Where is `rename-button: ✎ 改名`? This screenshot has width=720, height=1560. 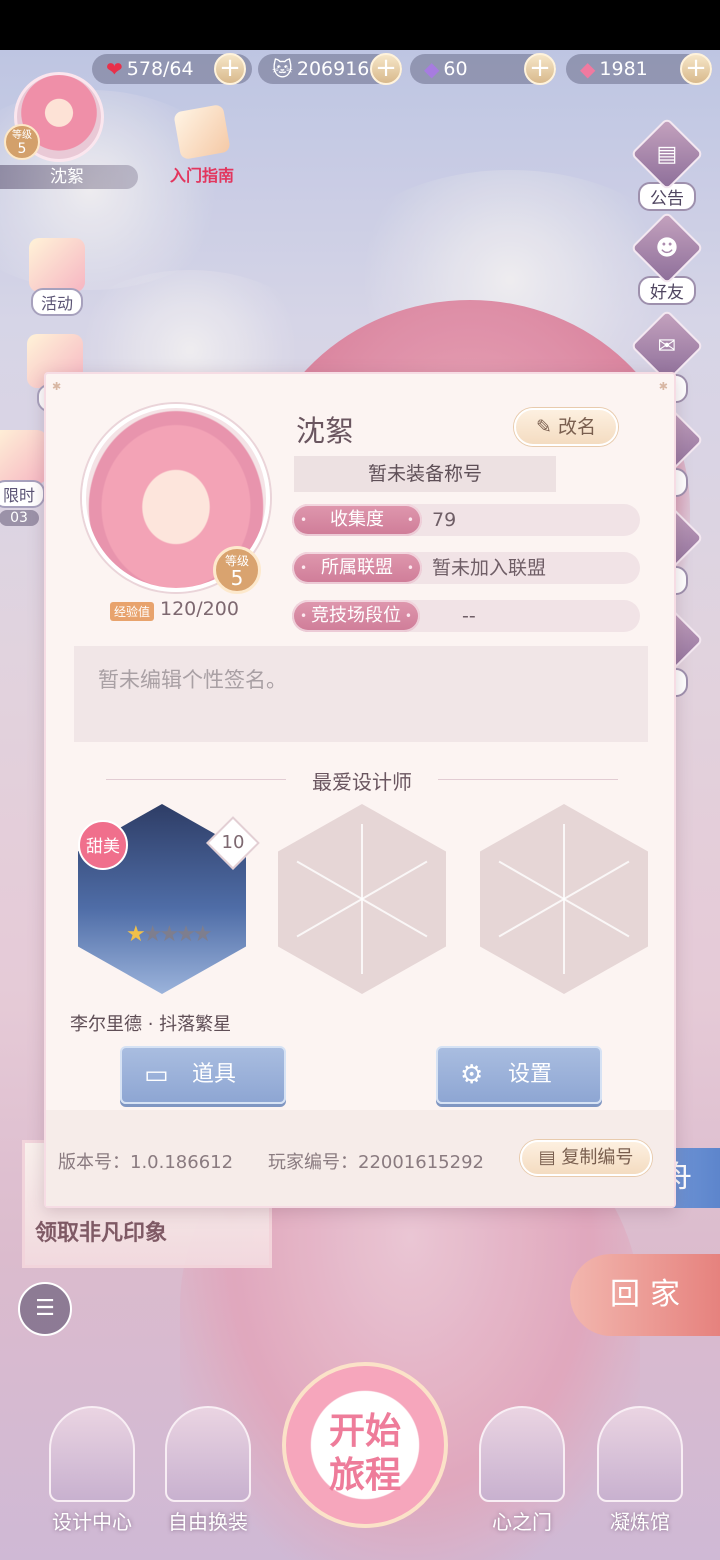 rename-button: ✎ 改名 is located at coordinates (566, 427).